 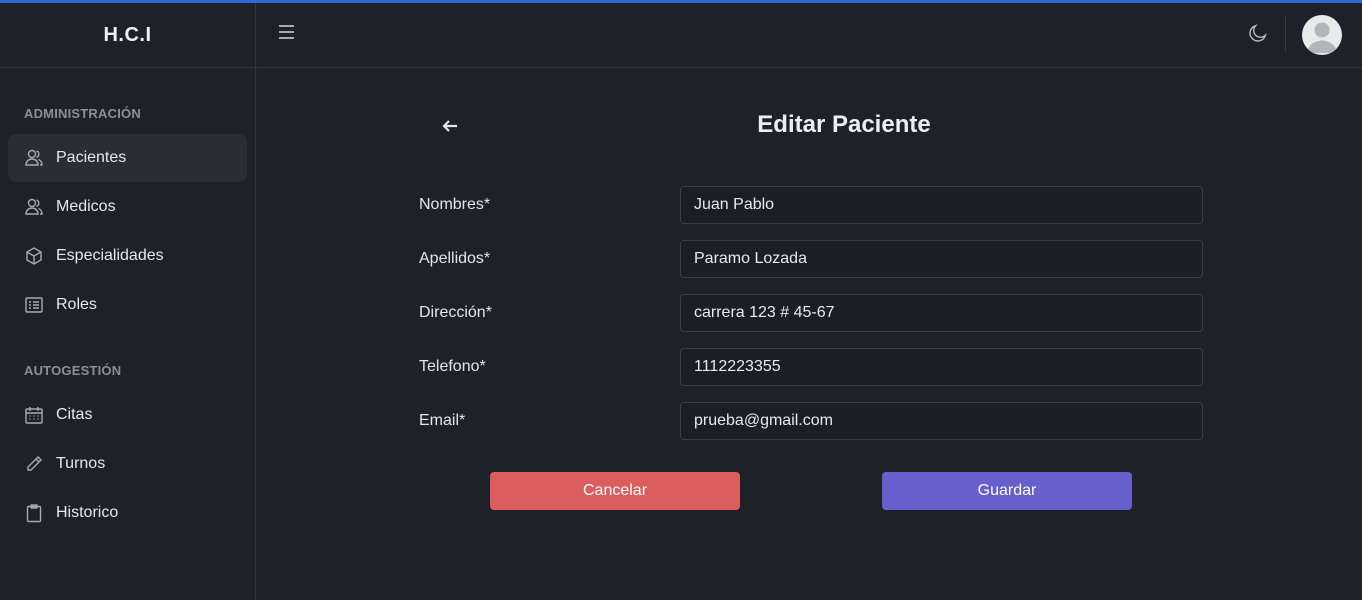 What do you see at coordinates (127, 35) in the screenshot?
I see `brand-logo: H.C.I` at bounding box center [127, 35].